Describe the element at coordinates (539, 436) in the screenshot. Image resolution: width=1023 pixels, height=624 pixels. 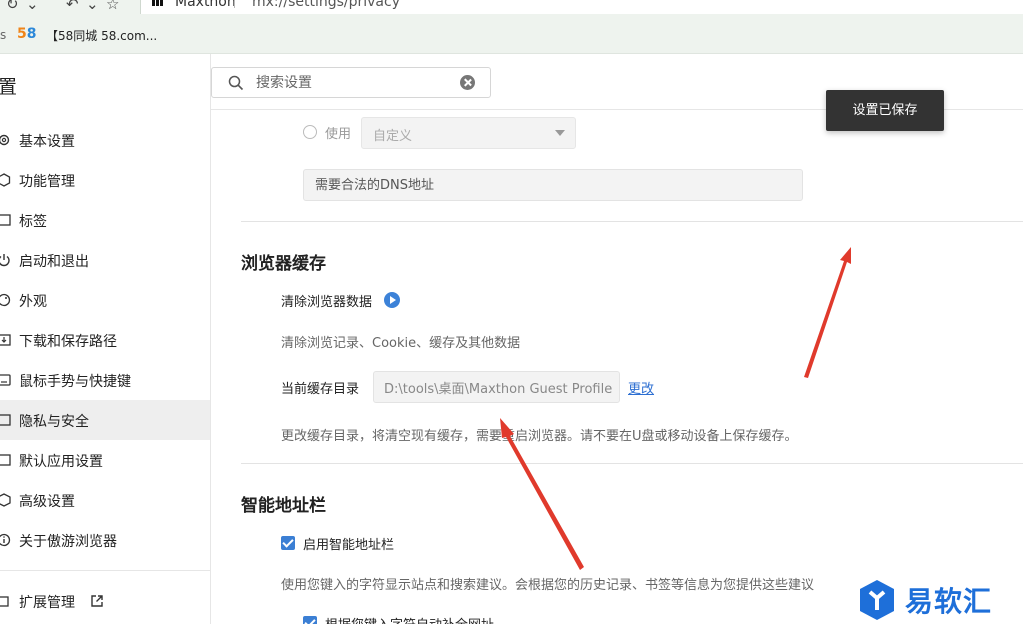
I see `cache-dir-description: 更改缓存目录，将清空现有缓存，需要重启浏览器。请不要在U盘或移动设备上保存缓存。` at that location.